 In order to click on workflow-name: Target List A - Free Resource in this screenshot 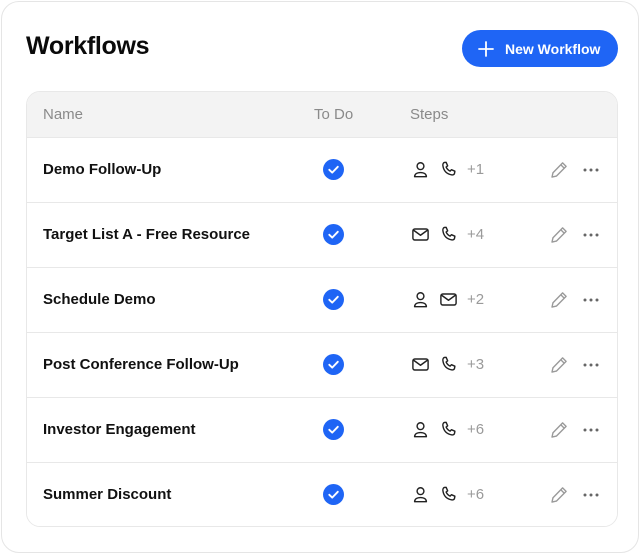, I will do `click(146, 234)`.